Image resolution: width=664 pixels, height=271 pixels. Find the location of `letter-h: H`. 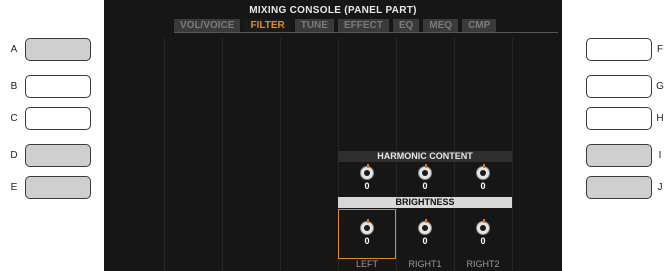

letter-h: H is located at coordinates (660, 118).